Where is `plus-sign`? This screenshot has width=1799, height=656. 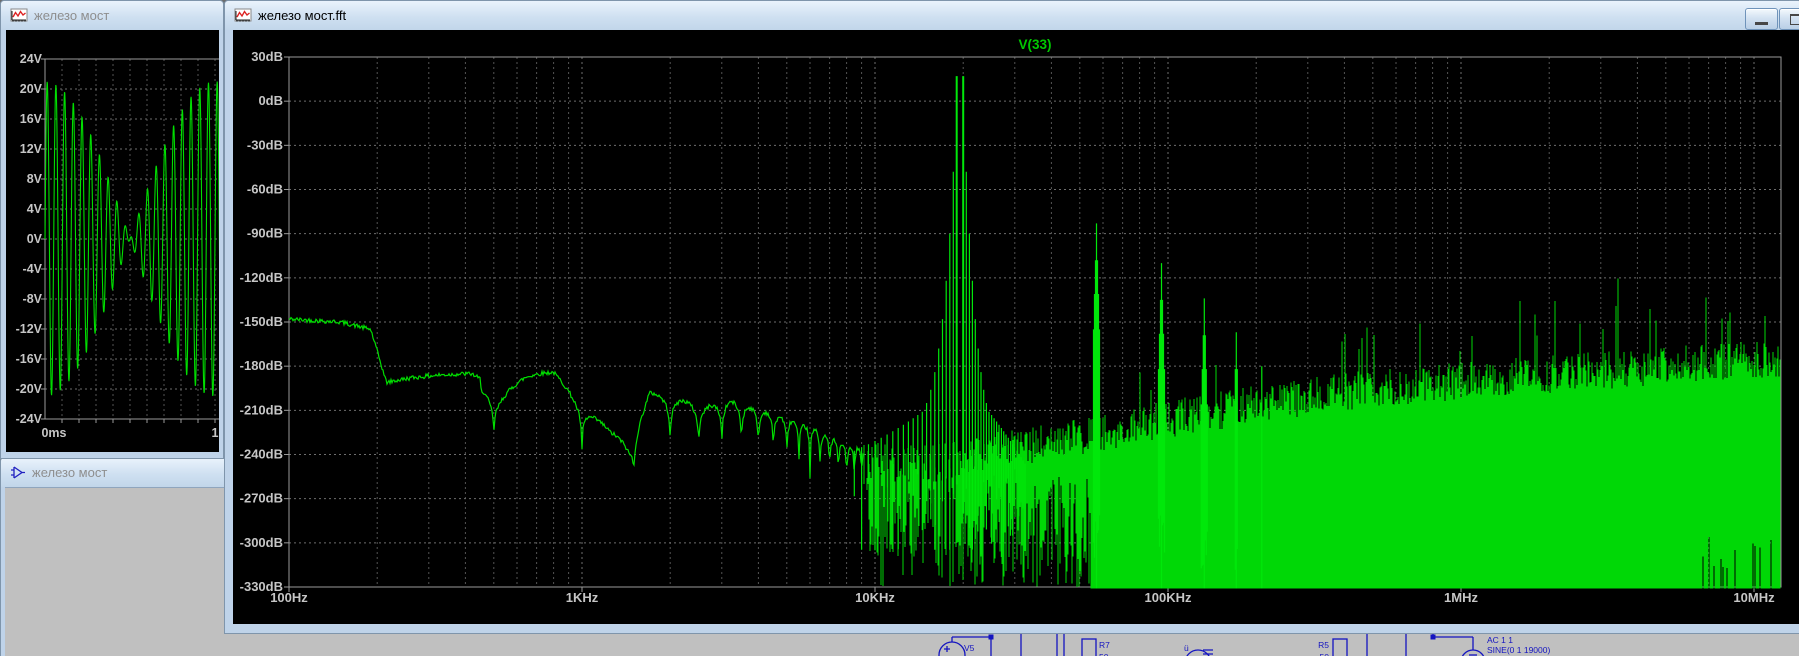 plus-sign is located at coordinates (947, 649).